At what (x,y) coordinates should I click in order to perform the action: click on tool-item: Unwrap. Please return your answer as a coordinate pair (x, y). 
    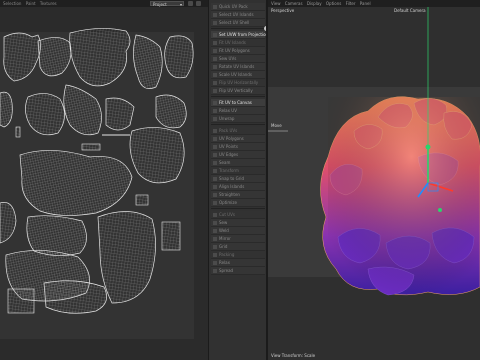
    Looking at the image, I should click on (238, 119).